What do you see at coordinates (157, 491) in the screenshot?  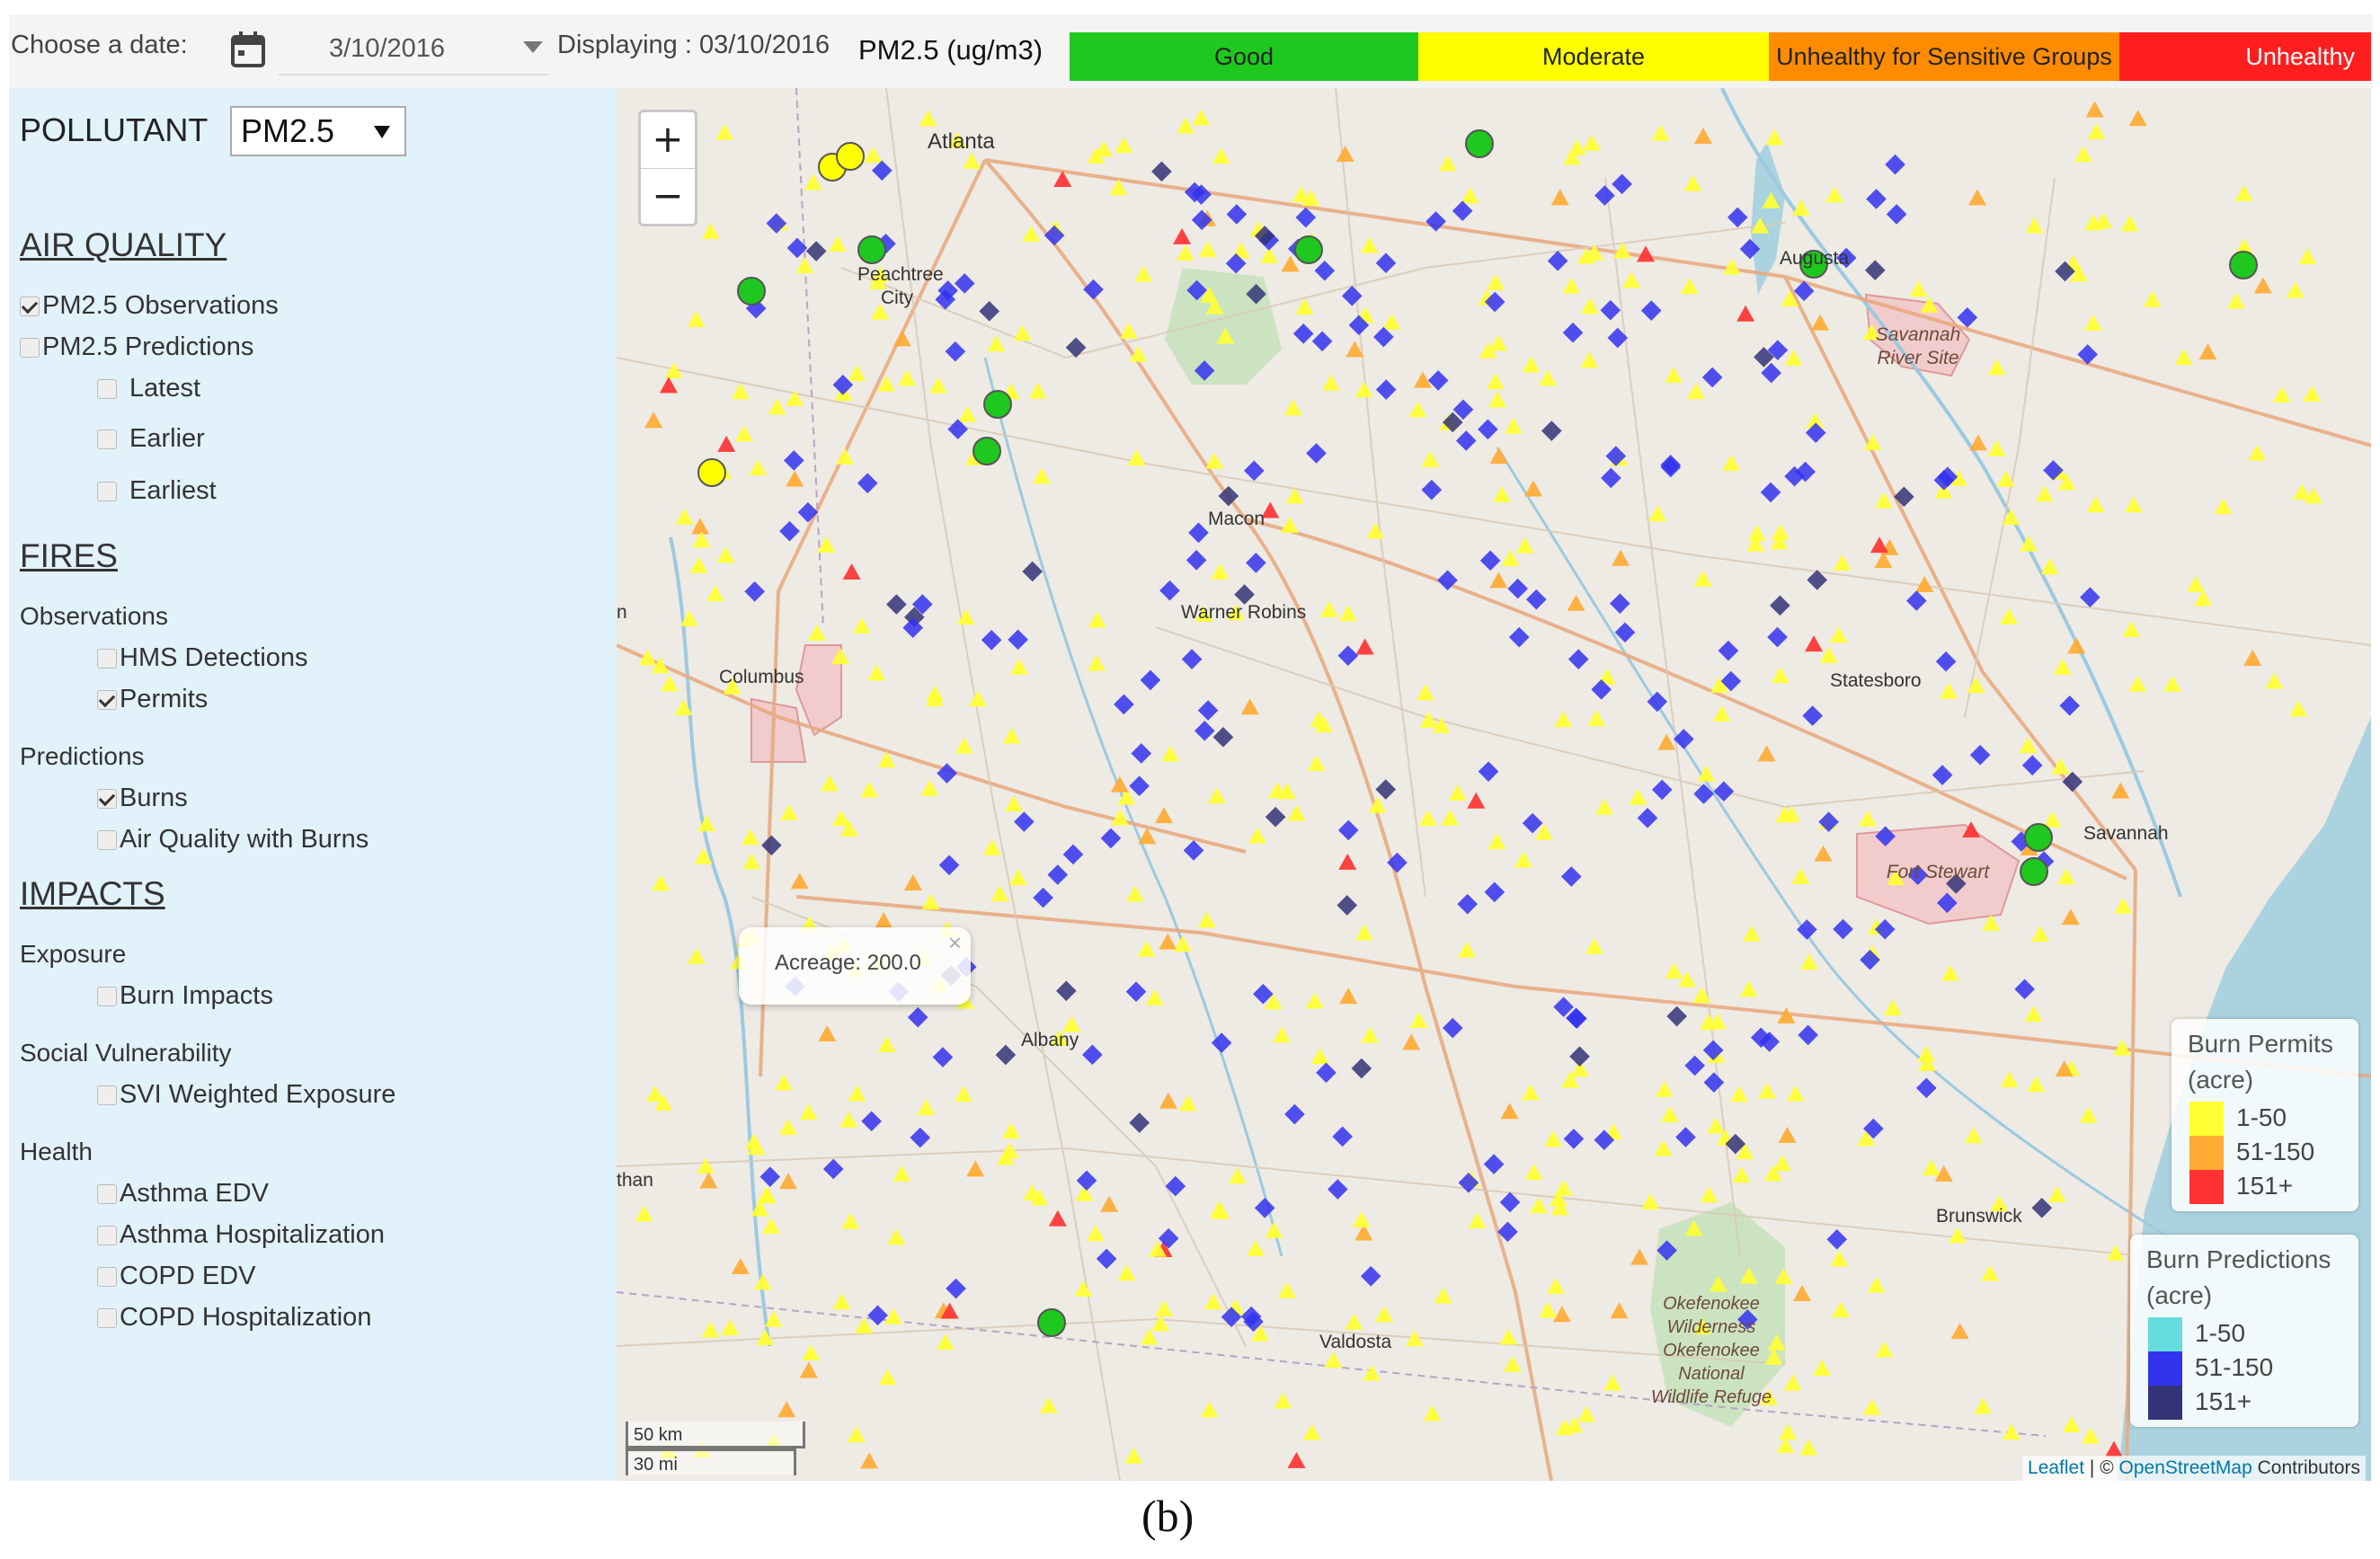 I see `earliest-row: Earliest` at bounding box center [157, 491].